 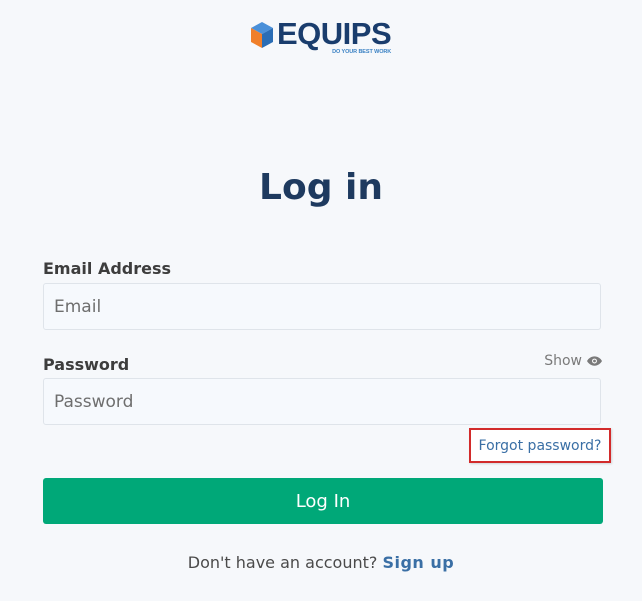 What do you see at coordinates (86, 364) in the screenshot?
I see `password-label: Password` at bounding box center [86, 364].